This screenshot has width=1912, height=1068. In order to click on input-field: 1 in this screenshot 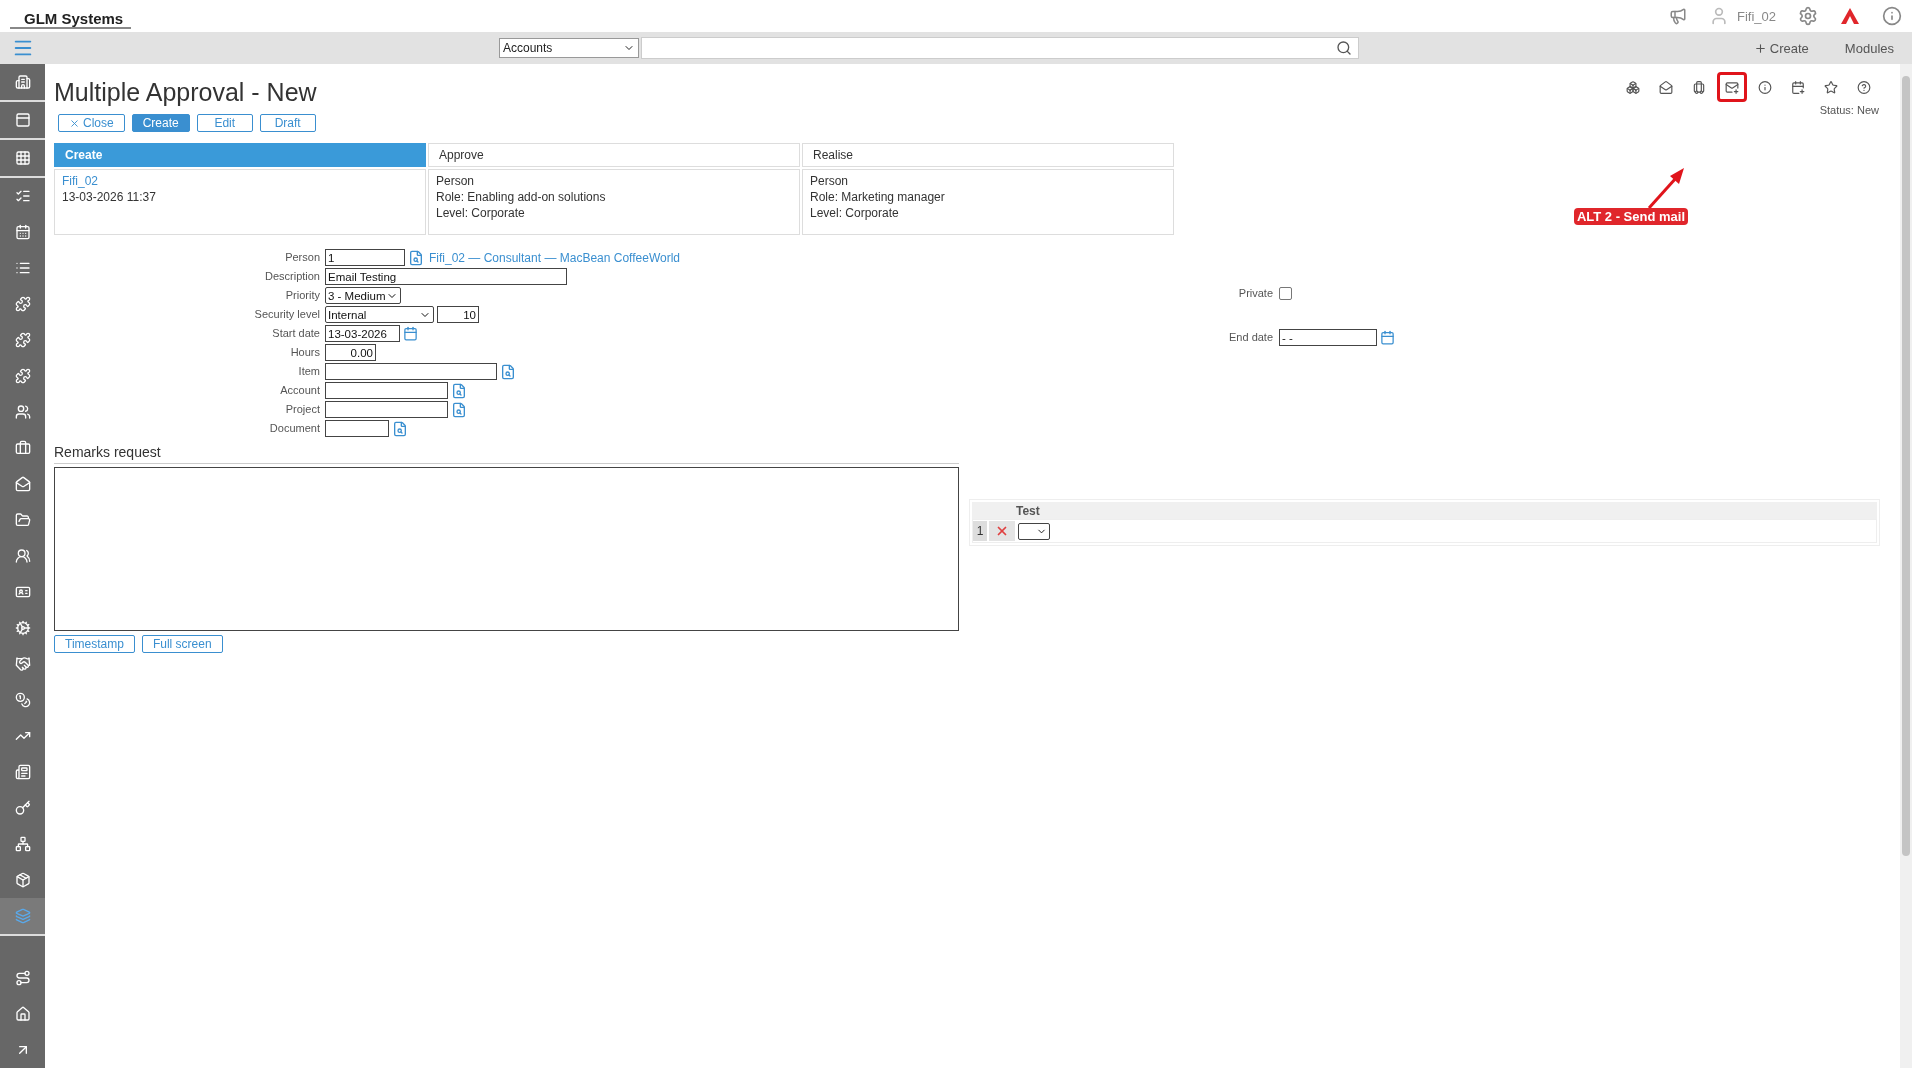, I will do `click(365, 257)`.